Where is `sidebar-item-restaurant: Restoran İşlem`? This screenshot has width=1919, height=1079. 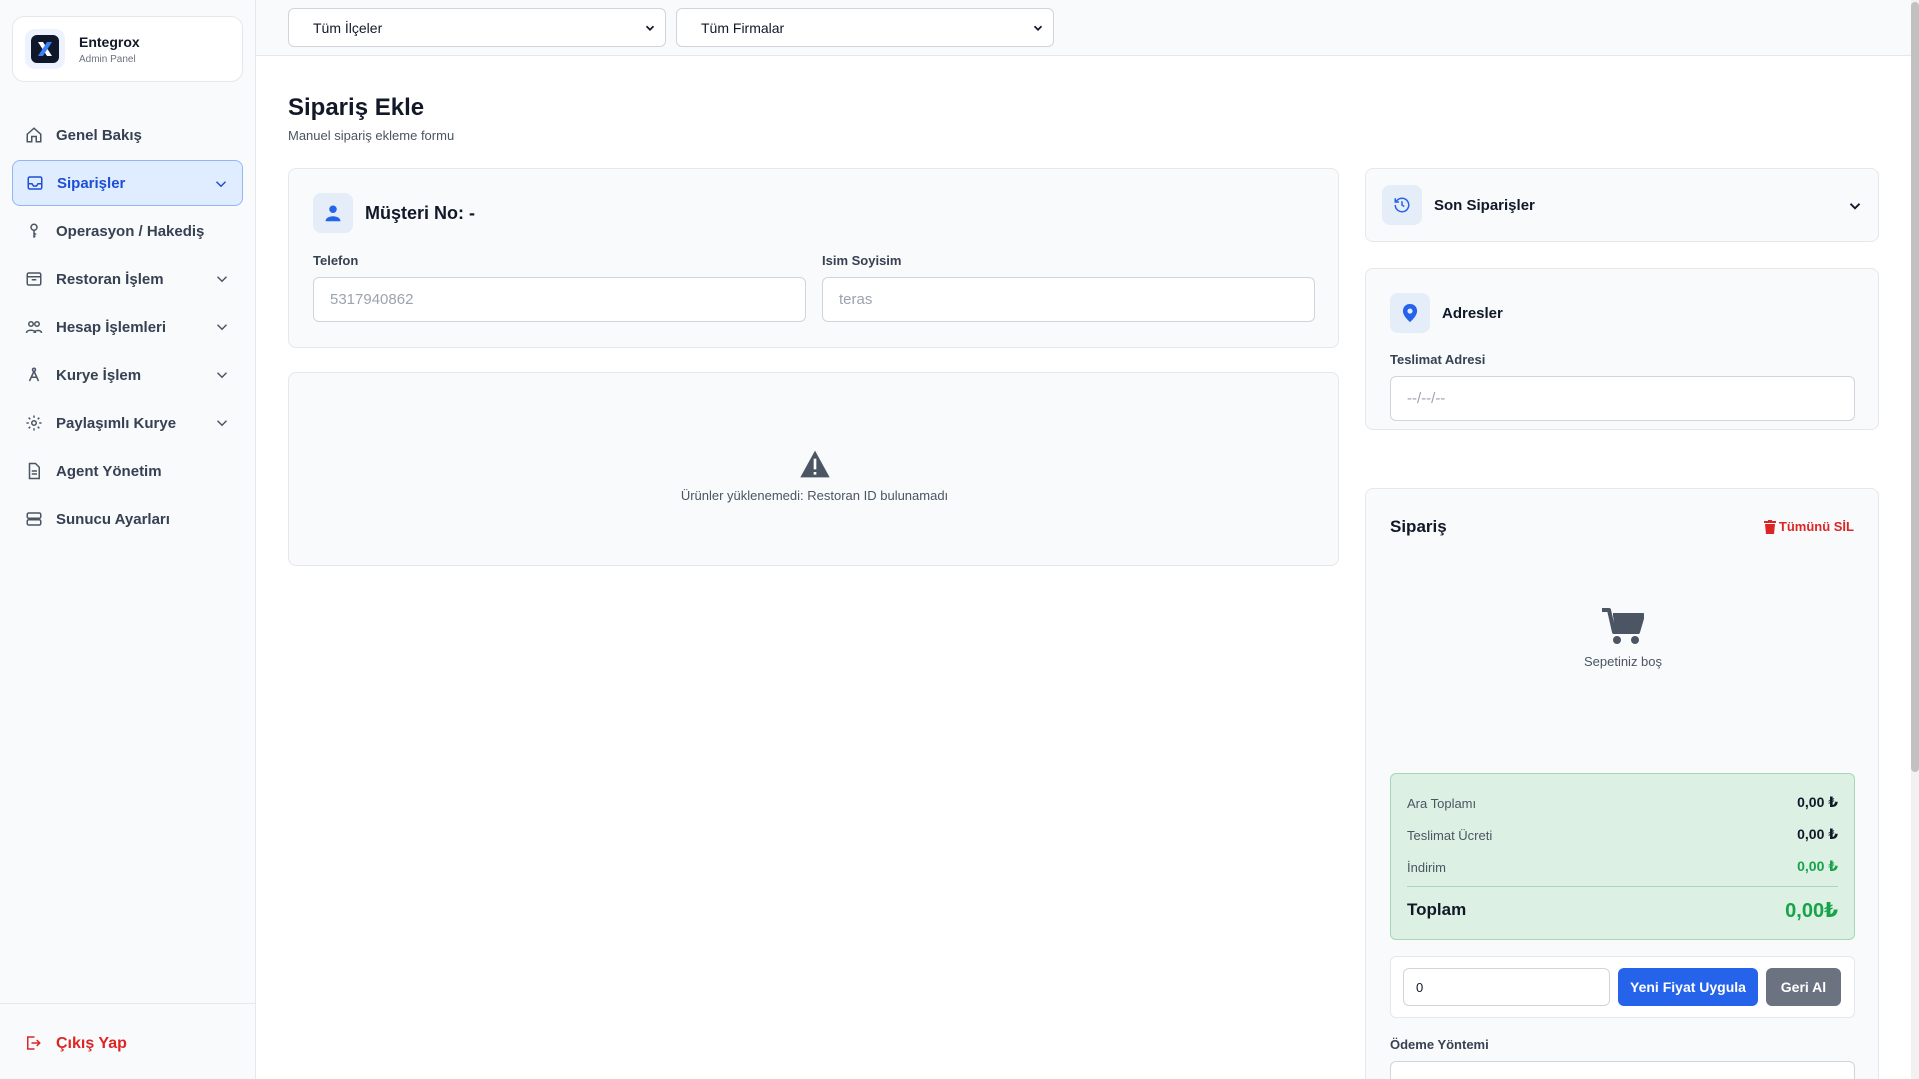 sidebar-item-restaurant: Restoran İşlem is located at coordinates (127, 279).